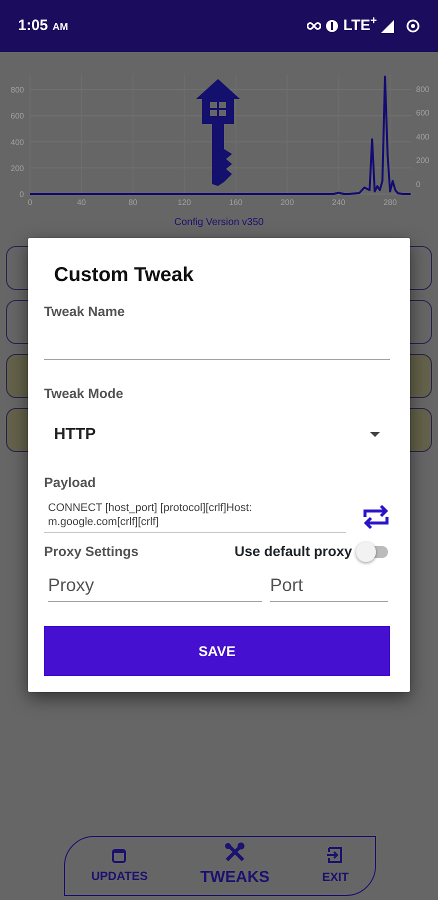 The image size is (438, 900). I want to click on axis-tick-label: 160, so click(235, 202).